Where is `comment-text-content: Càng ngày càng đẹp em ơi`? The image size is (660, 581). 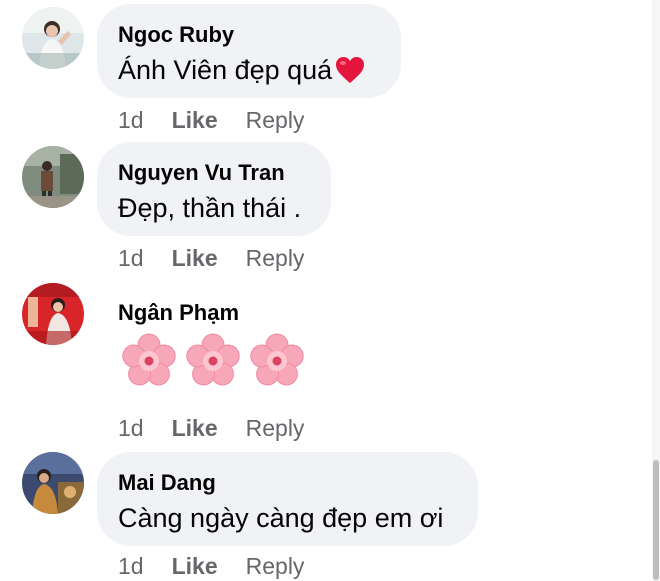 comment-text-content: Càng ngày càng đẹp em ơi is located at coordinates (281, 518).